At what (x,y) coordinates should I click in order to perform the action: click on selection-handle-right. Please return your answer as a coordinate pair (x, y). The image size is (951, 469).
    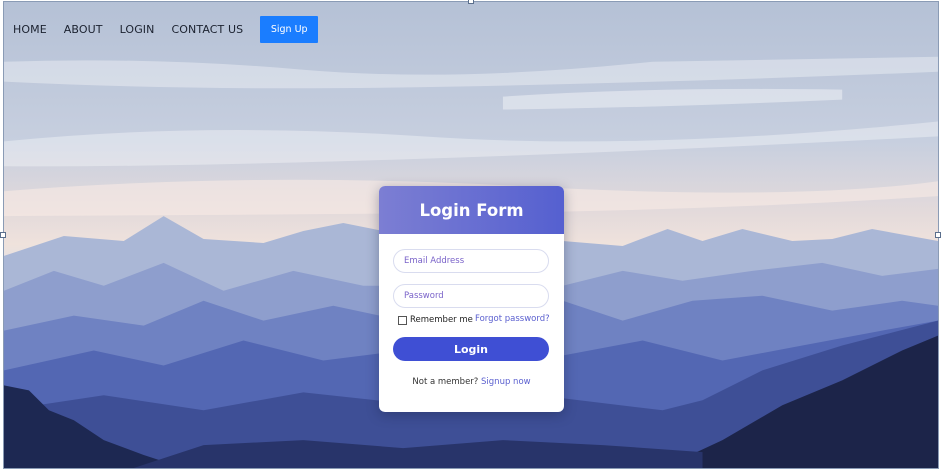
    Looking at the image, I should click on (938, 235).